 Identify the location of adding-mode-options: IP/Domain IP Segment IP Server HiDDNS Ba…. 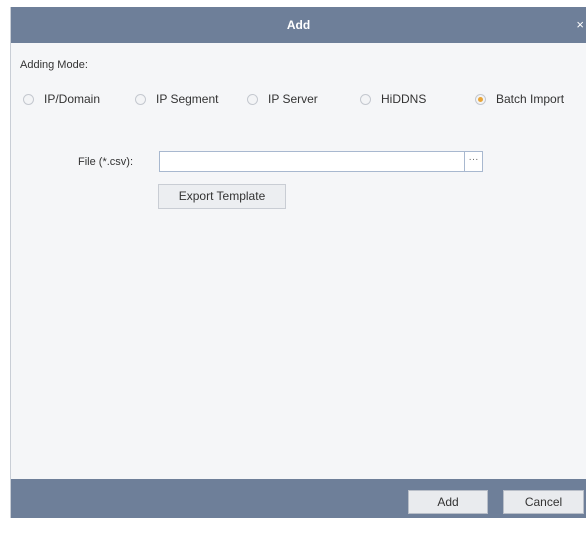
(298, 102).